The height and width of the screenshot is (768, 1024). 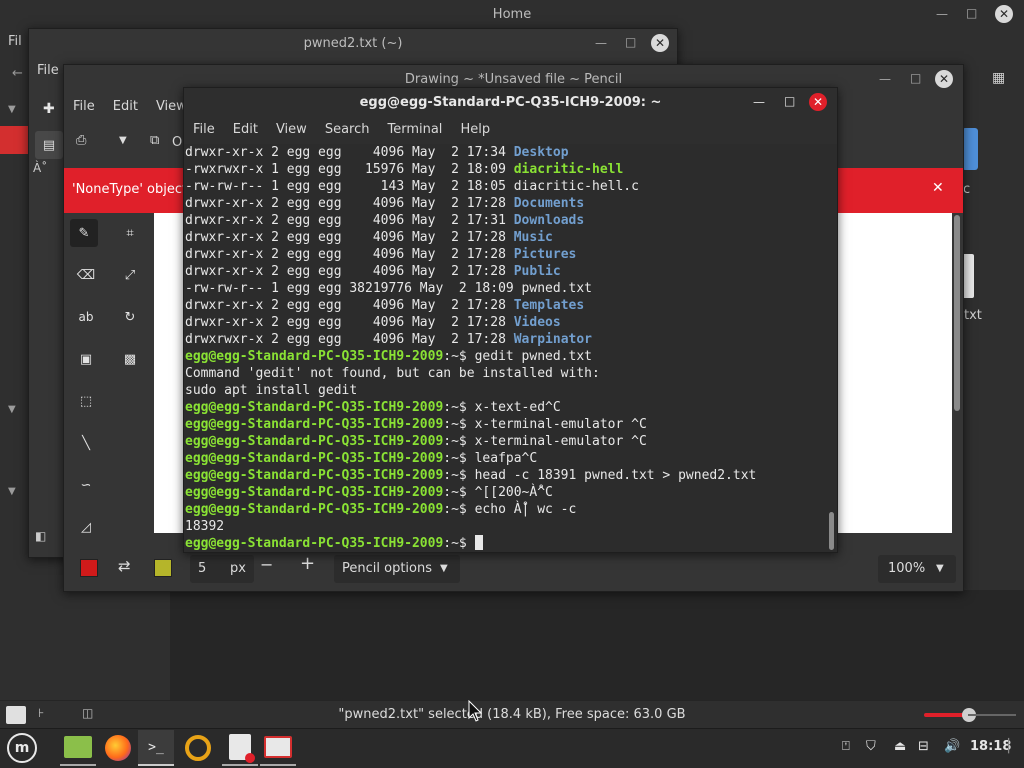 I want to click on size-field: 5 px, so click(x=222, y=569).